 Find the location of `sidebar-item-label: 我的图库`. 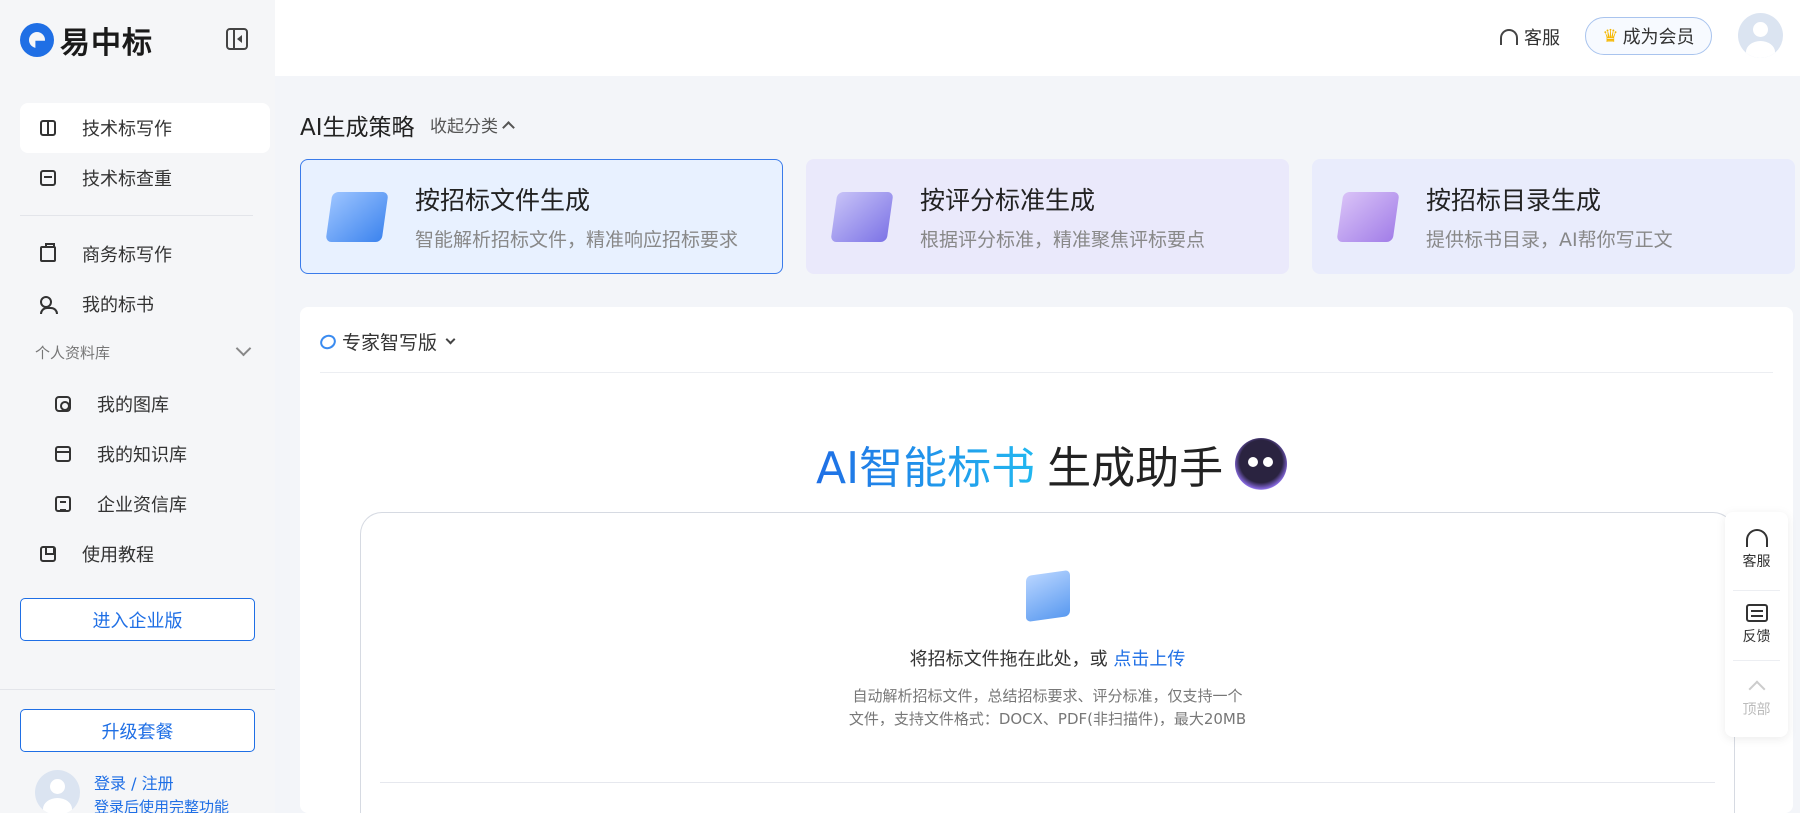

sidebar-item-label: 我的图库 is located at coordinates (133, 405).